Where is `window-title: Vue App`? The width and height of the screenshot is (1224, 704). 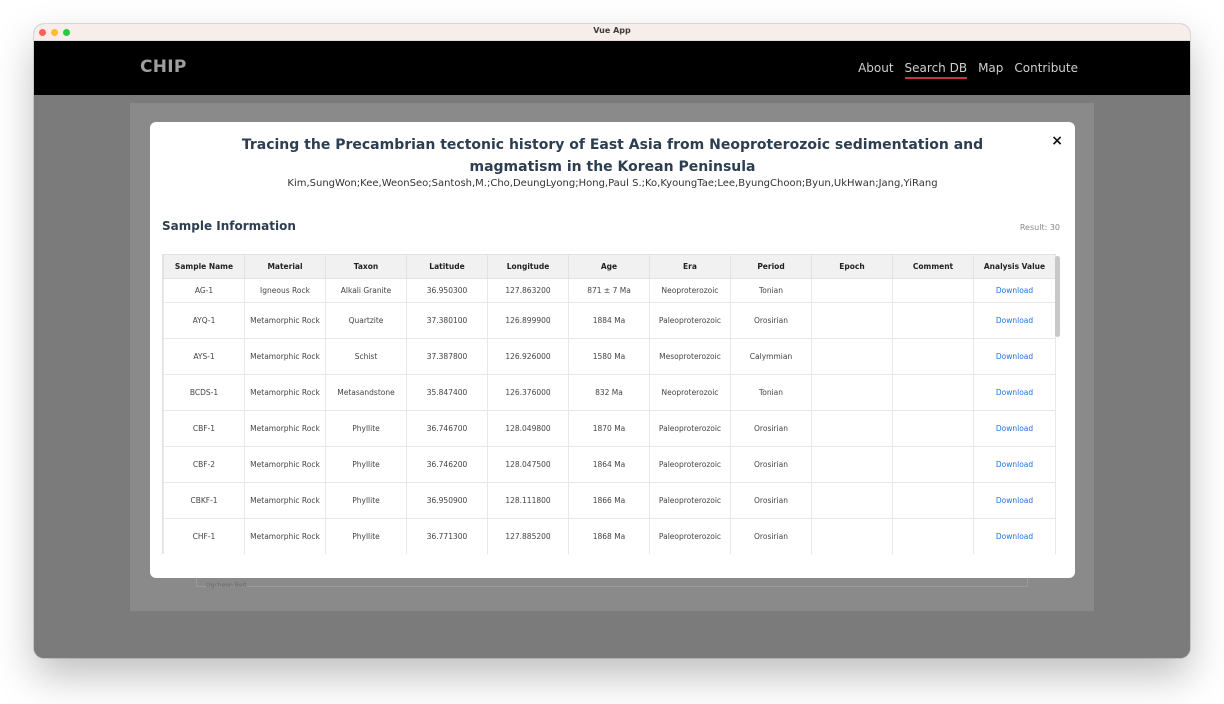 window-title: Vue App is located at coordinates (612, 30).